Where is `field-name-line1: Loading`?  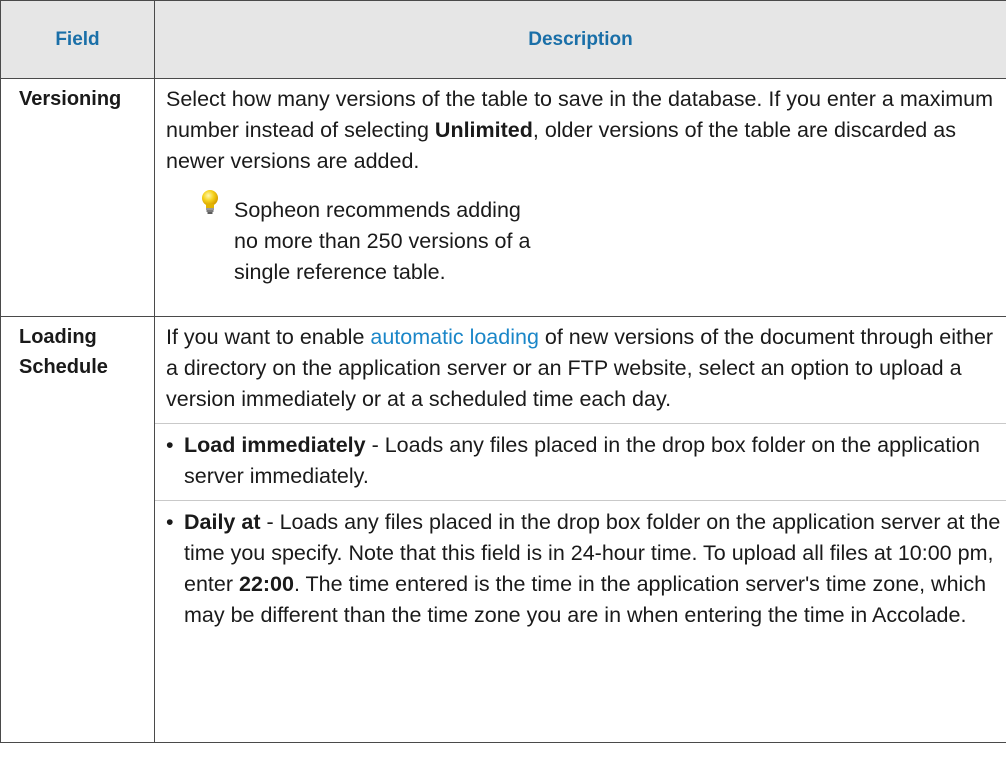 field-name-line1: Loading is located at coordinates (58, 337).